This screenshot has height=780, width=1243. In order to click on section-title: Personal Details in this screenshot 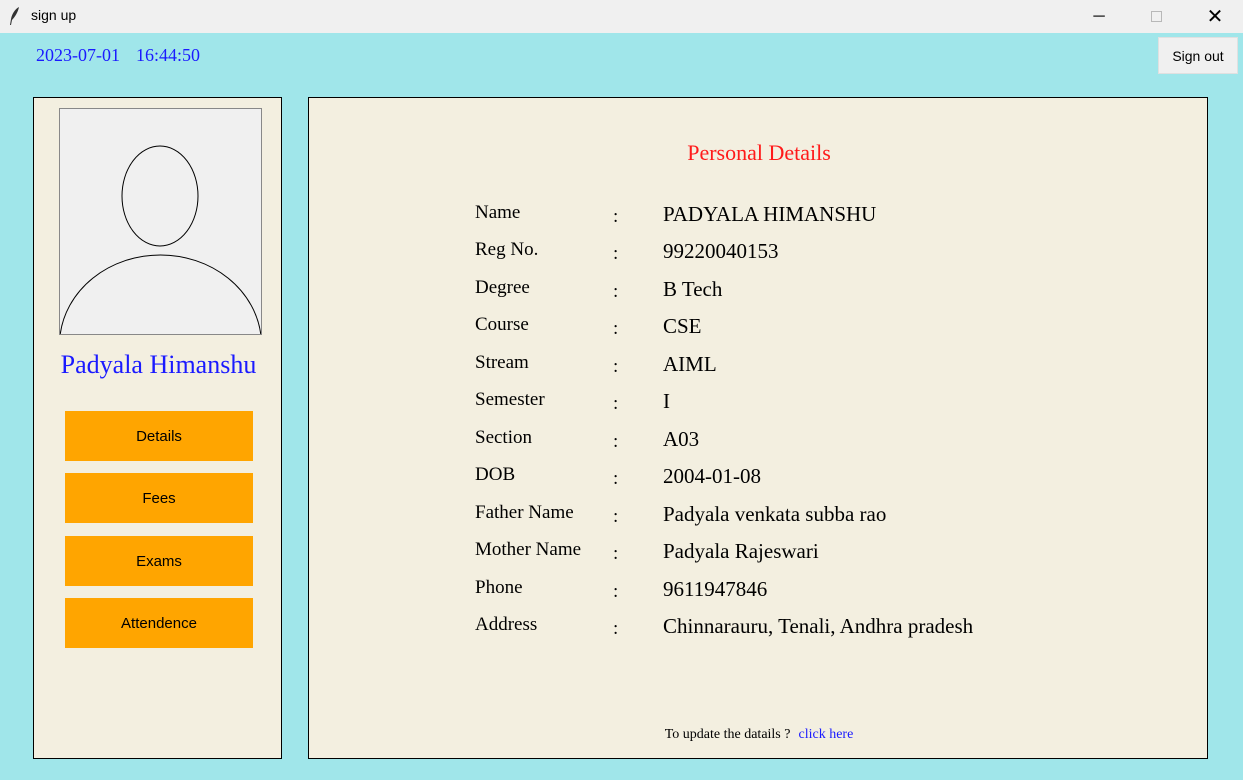, I will do `click(759, 152)`.